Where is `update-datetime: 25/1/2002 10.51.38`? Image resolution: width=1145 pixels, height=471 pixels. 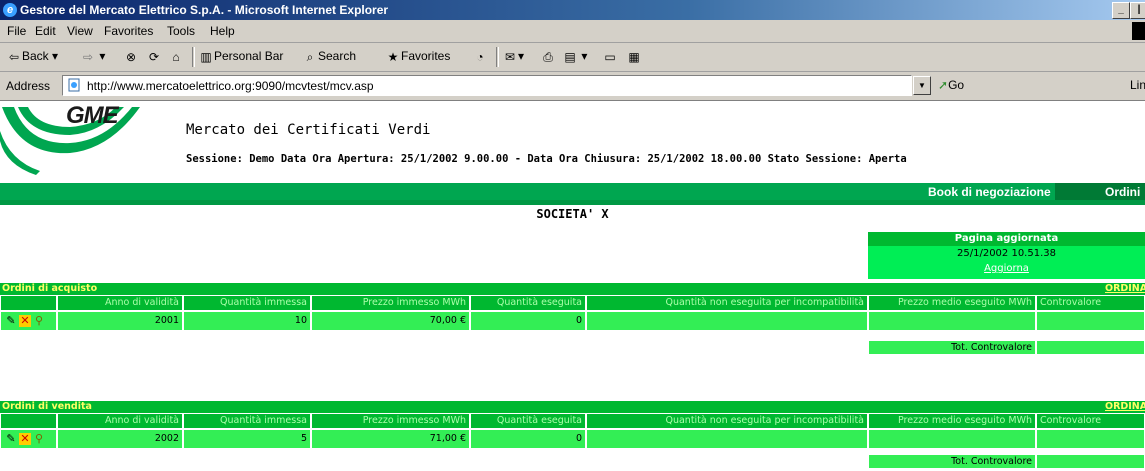
update-datetime: 25/1/2002 10.51.38 is located at coordinates (1006, 253).